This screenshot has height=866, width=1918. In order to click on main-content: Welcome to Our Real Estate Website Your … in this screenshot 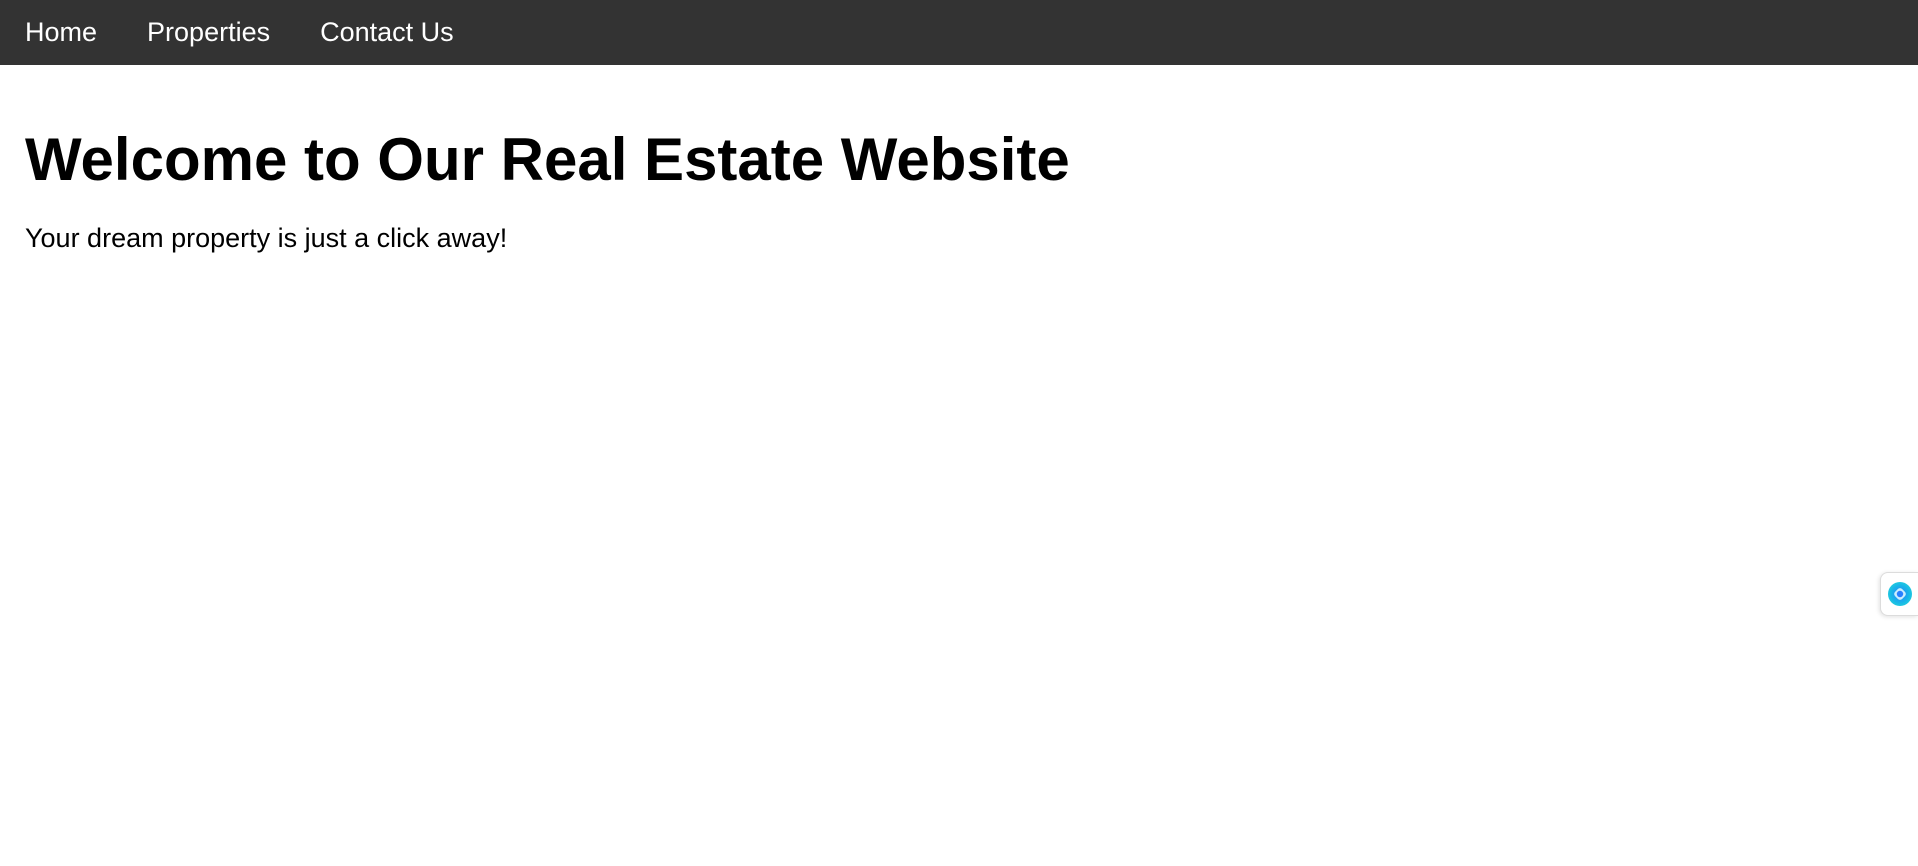, I will do `click(950, 190)`.